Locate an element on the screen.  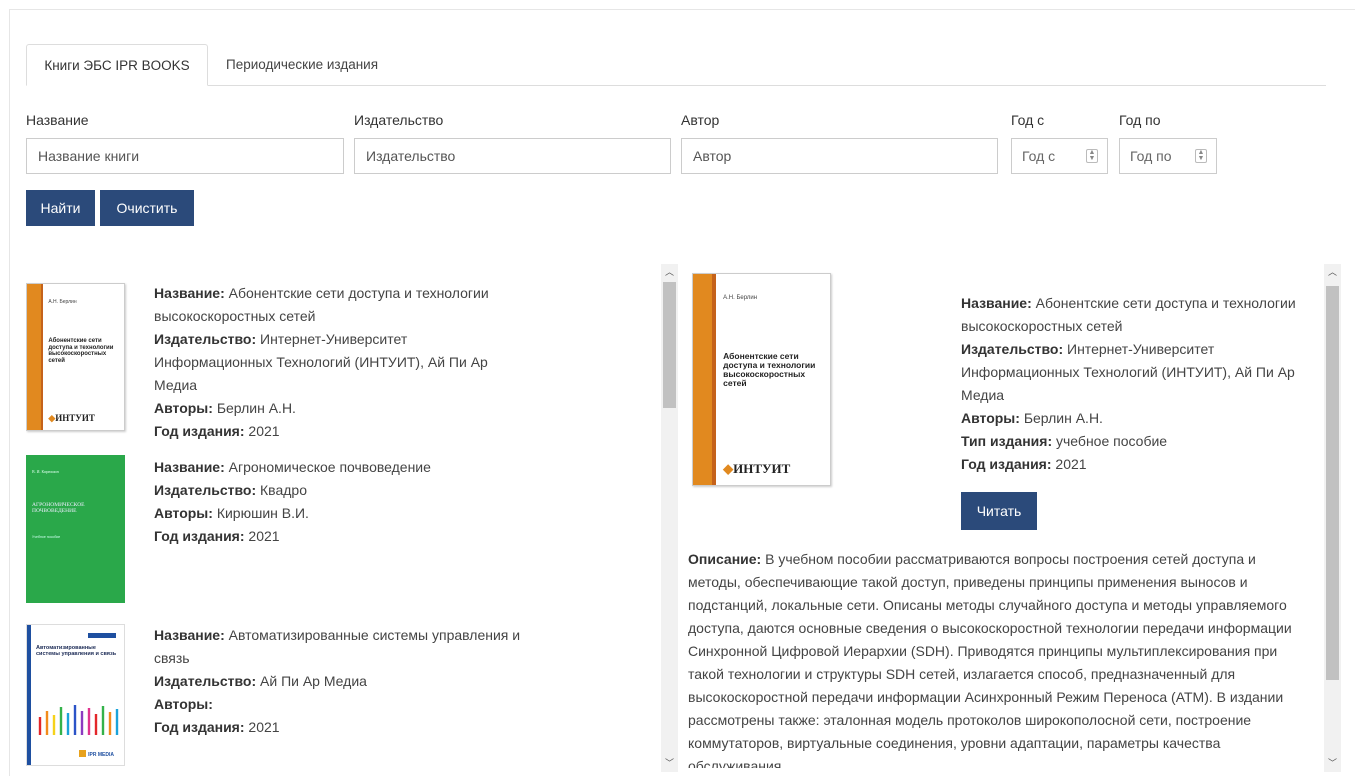
title-input is located at coordinates (185, 156).